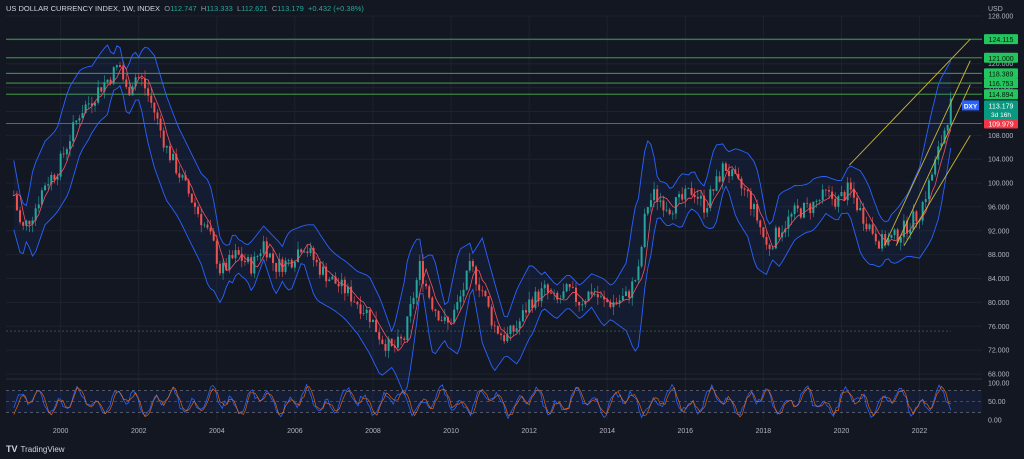 The height and width of the screenshot is (459, 1024). I want to click on level-tag-label: 114.894, so click(1001, 95).